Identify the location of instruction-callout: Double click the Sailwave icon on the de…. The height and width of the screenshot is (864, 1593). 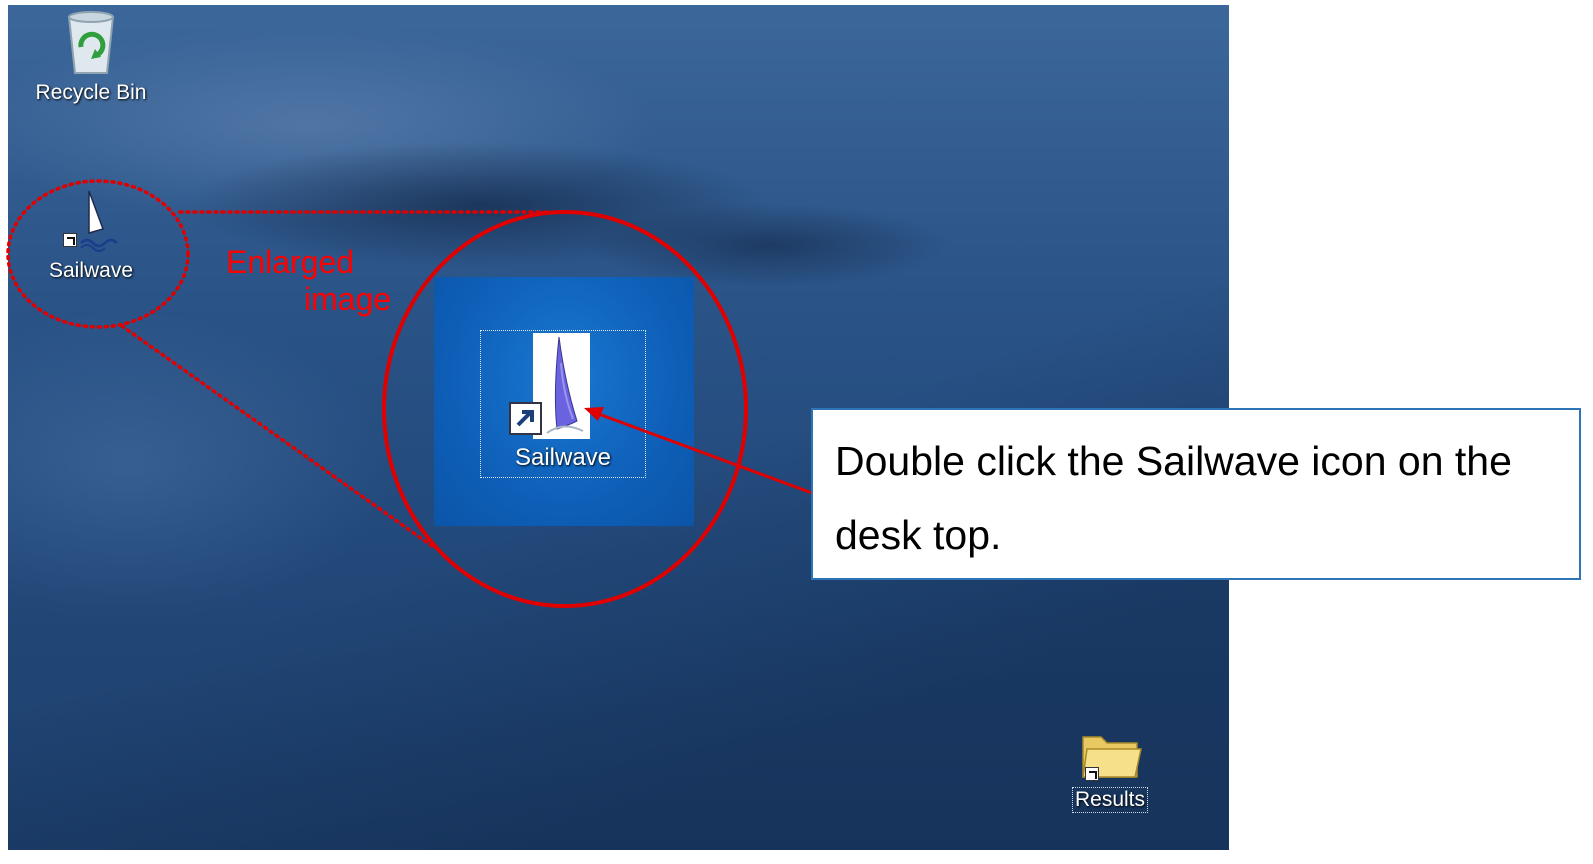
(1196, 494).